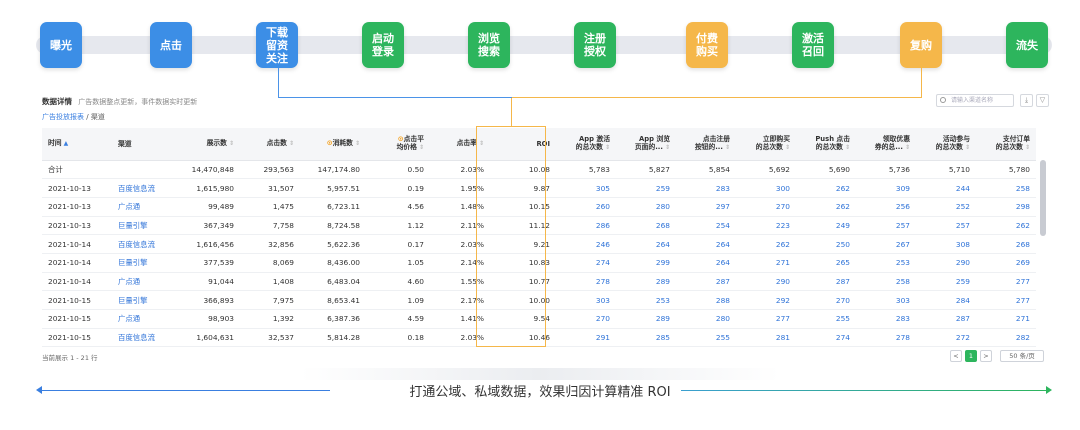  Describe the element at coordinates (946, 207) in the screenshot. I see `table-cell: 252` at that location.